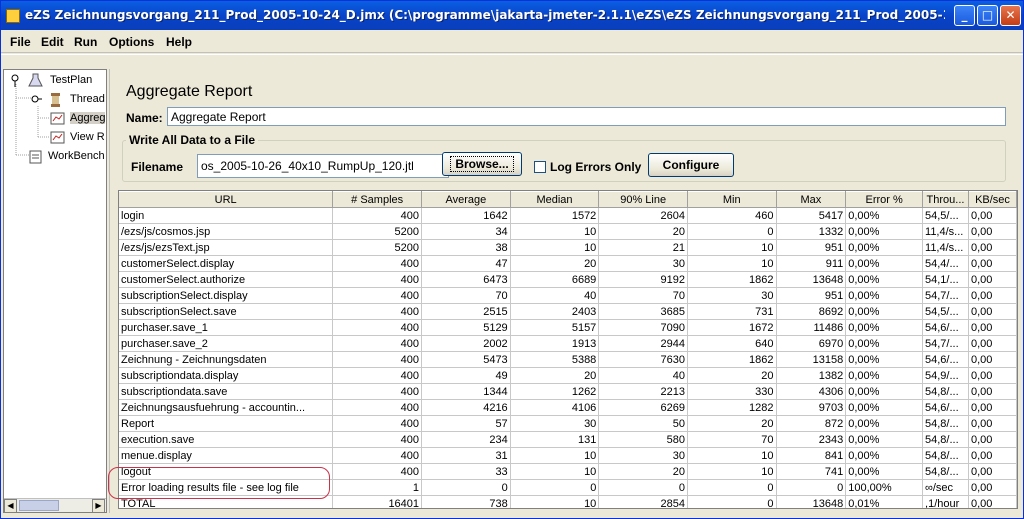 This screenshot has height=519, width=1024. I want to click on scroll-left-button: ◀, so click(10, 505).